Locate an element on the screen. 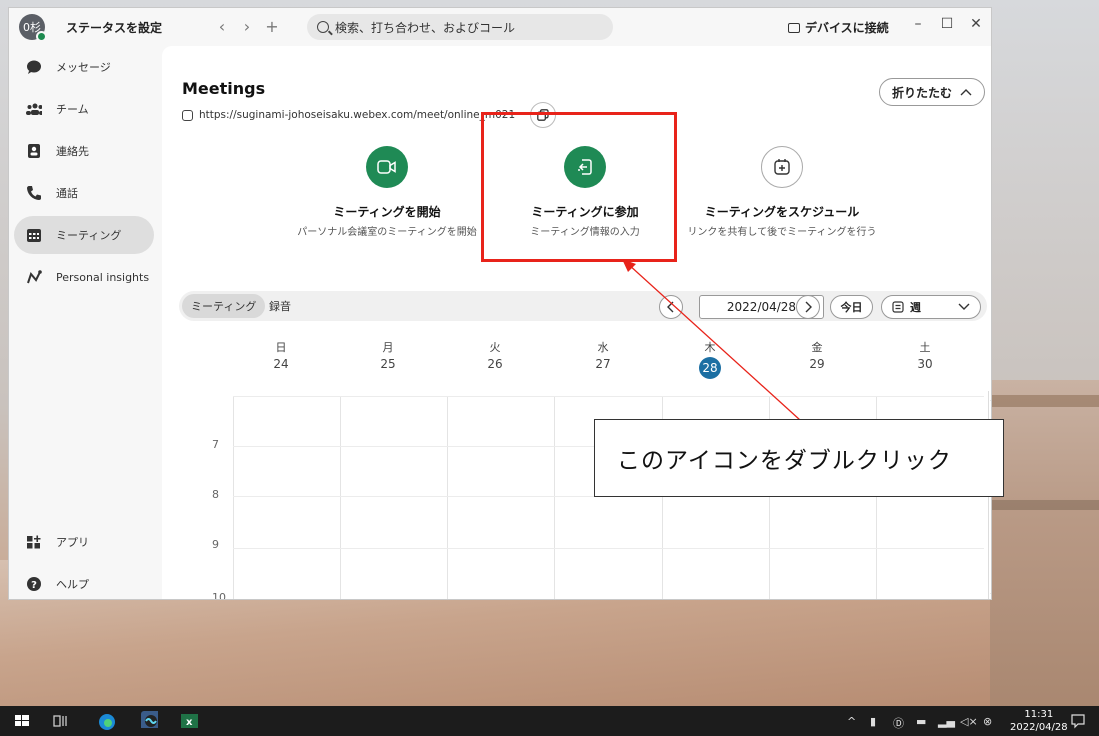 Image resolution: width=1099 pixels, height=736 pixels. callout-text: このアイコンをダブルクリック is located at coordinates (784, 461).